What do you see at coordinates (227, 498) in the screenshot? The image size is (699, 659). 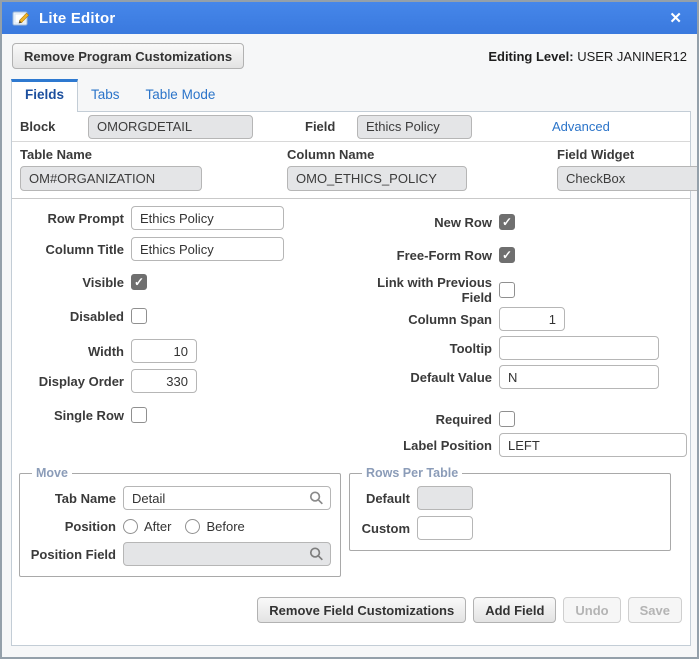 I see `tab-name-input` at bounding box center [227, 498].